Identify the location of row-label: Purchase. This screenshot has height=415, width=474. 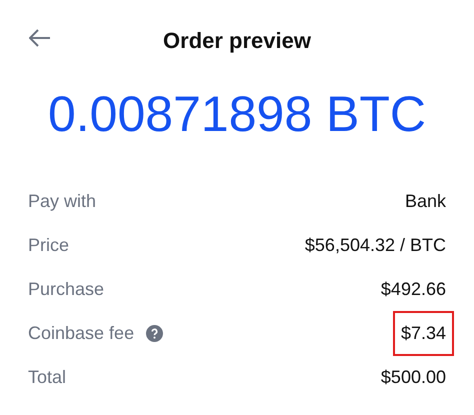
(66, 289).